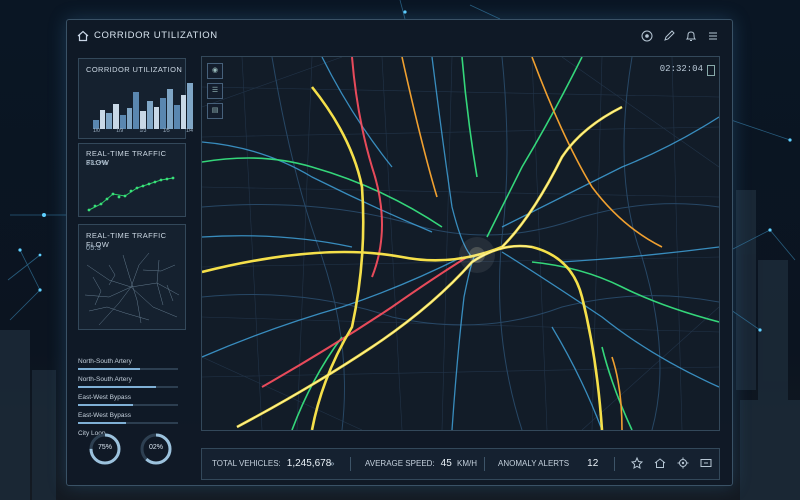 Image resolution: width=800 pixels, height=500 pixels. Describe the element at coordinates (309, 463) in the screenshot. I see `total-vehicles-value: 1,245,678` at that location.